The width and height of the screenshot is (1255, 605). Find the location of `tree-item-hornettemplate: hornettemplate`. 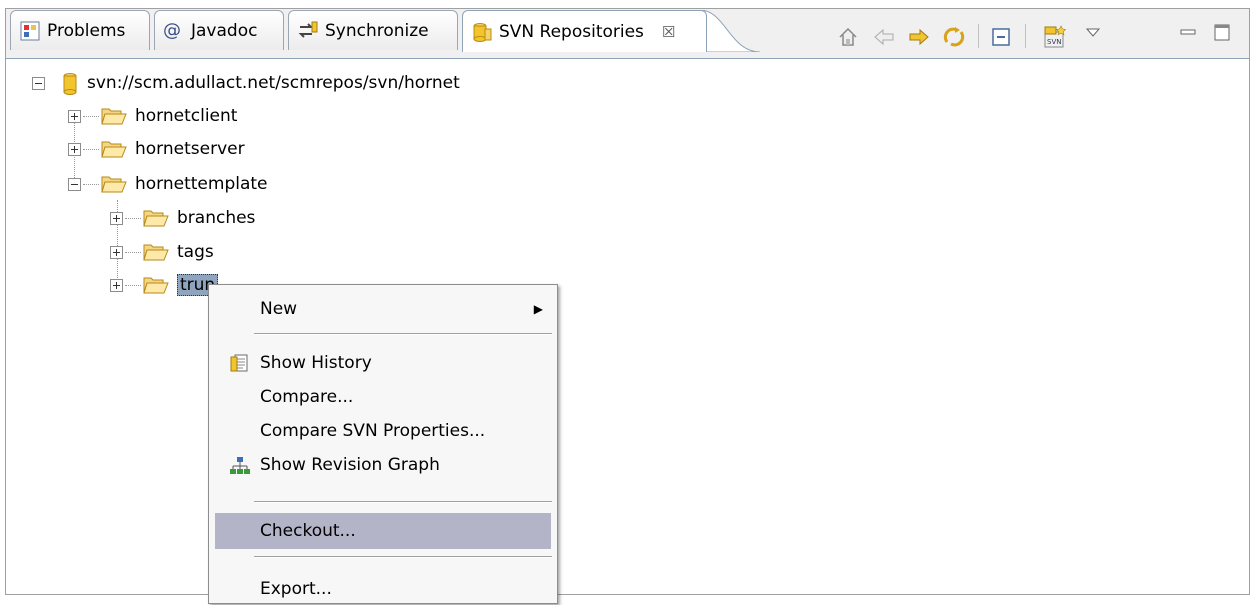

tree-item-hornettemplate: hornettemplate is located at coordinates (168, 184).